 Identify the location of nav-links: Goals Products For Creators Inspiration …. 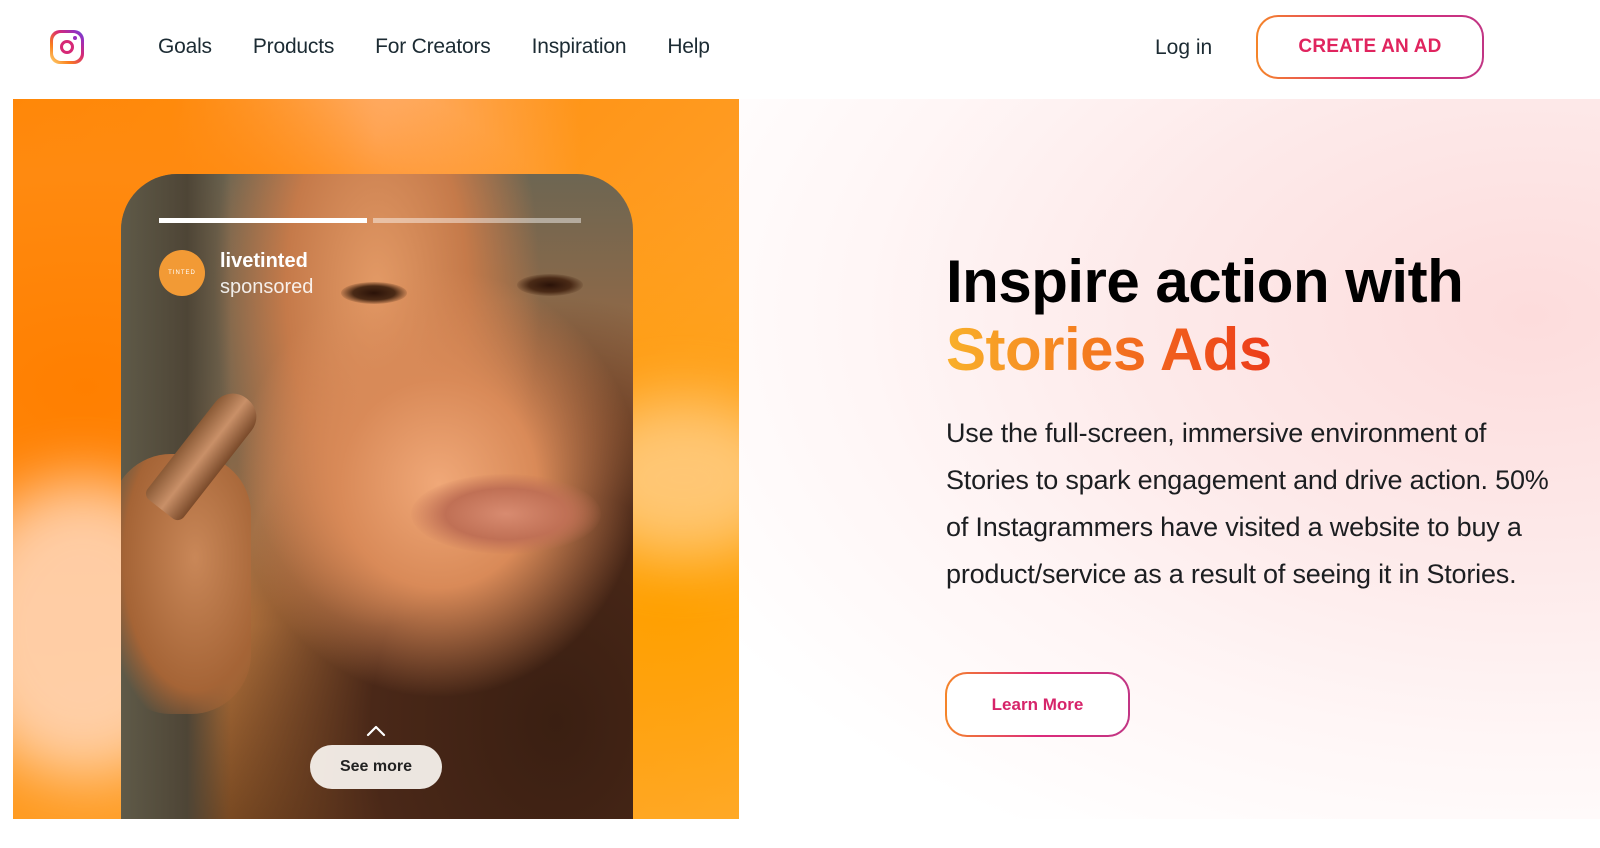
(454, 47).